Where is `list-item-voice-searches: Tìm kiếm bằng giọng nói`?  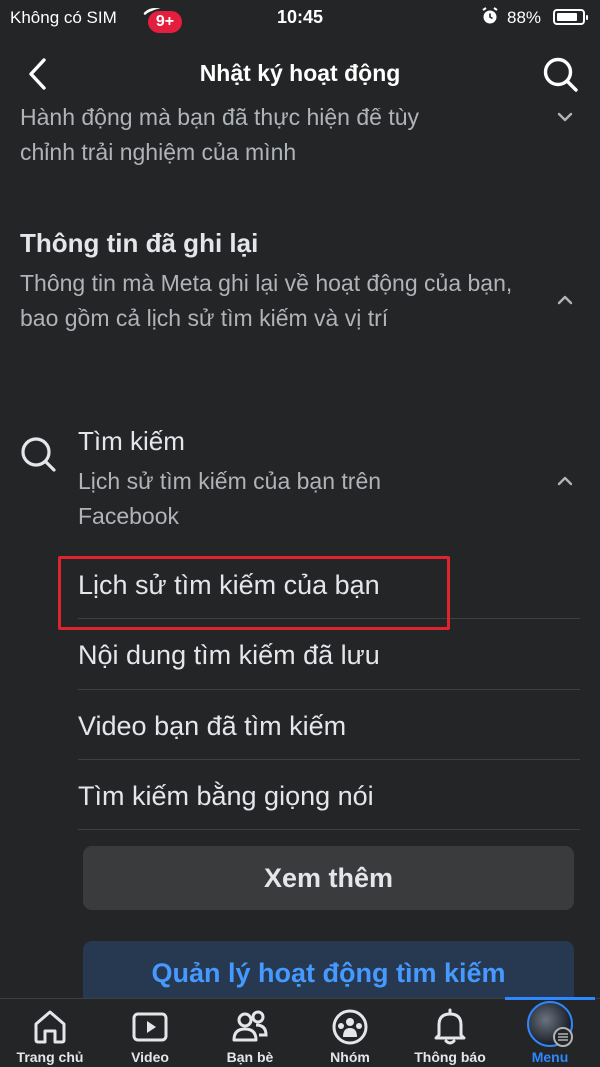
list-item-voice-searches: Tìm kiếm bằng giọng nói is located at coordinates (329, 796).